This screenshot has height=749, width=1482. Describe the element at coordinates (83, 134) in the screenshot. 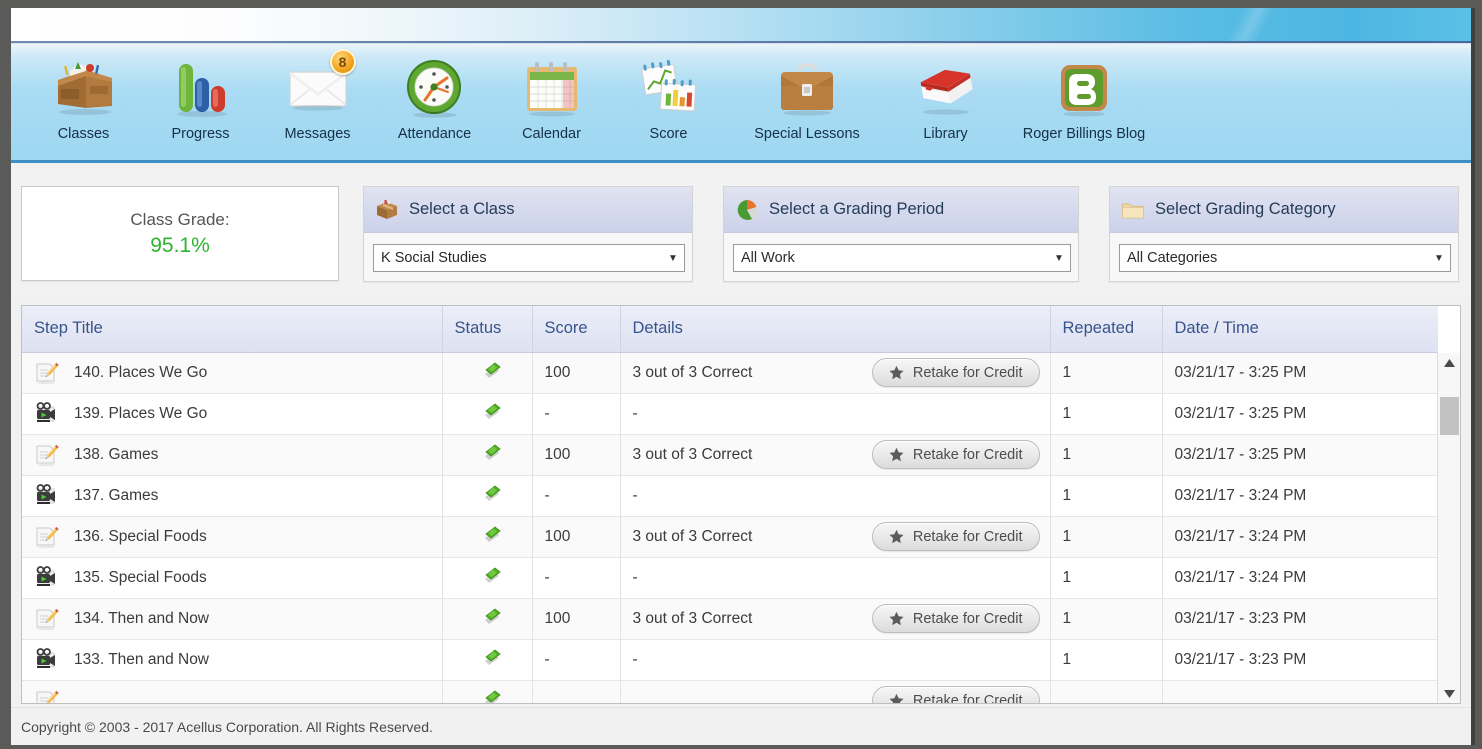

I see `nav-item-label: Classes` at that location.